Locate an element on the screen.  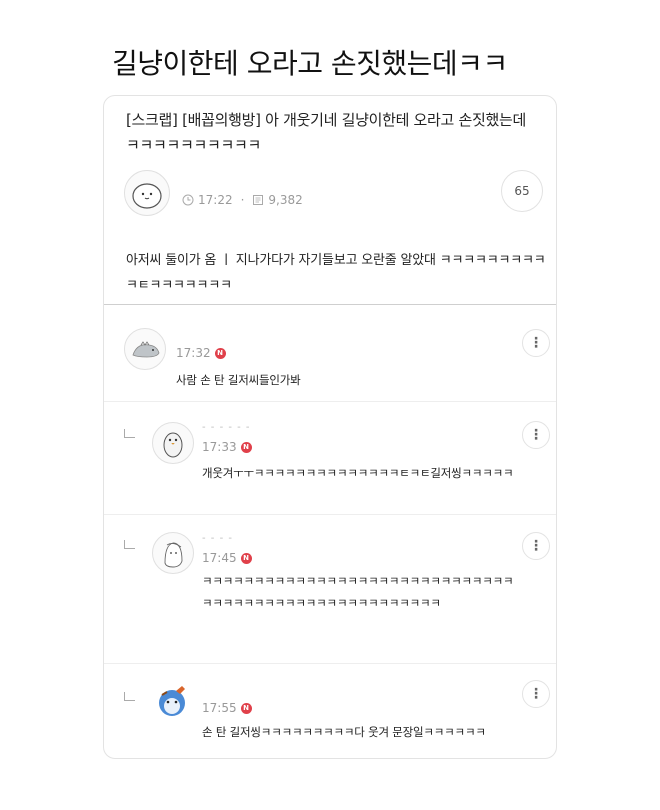
comment-count-button: 65 is located at coordinates (522, 191).